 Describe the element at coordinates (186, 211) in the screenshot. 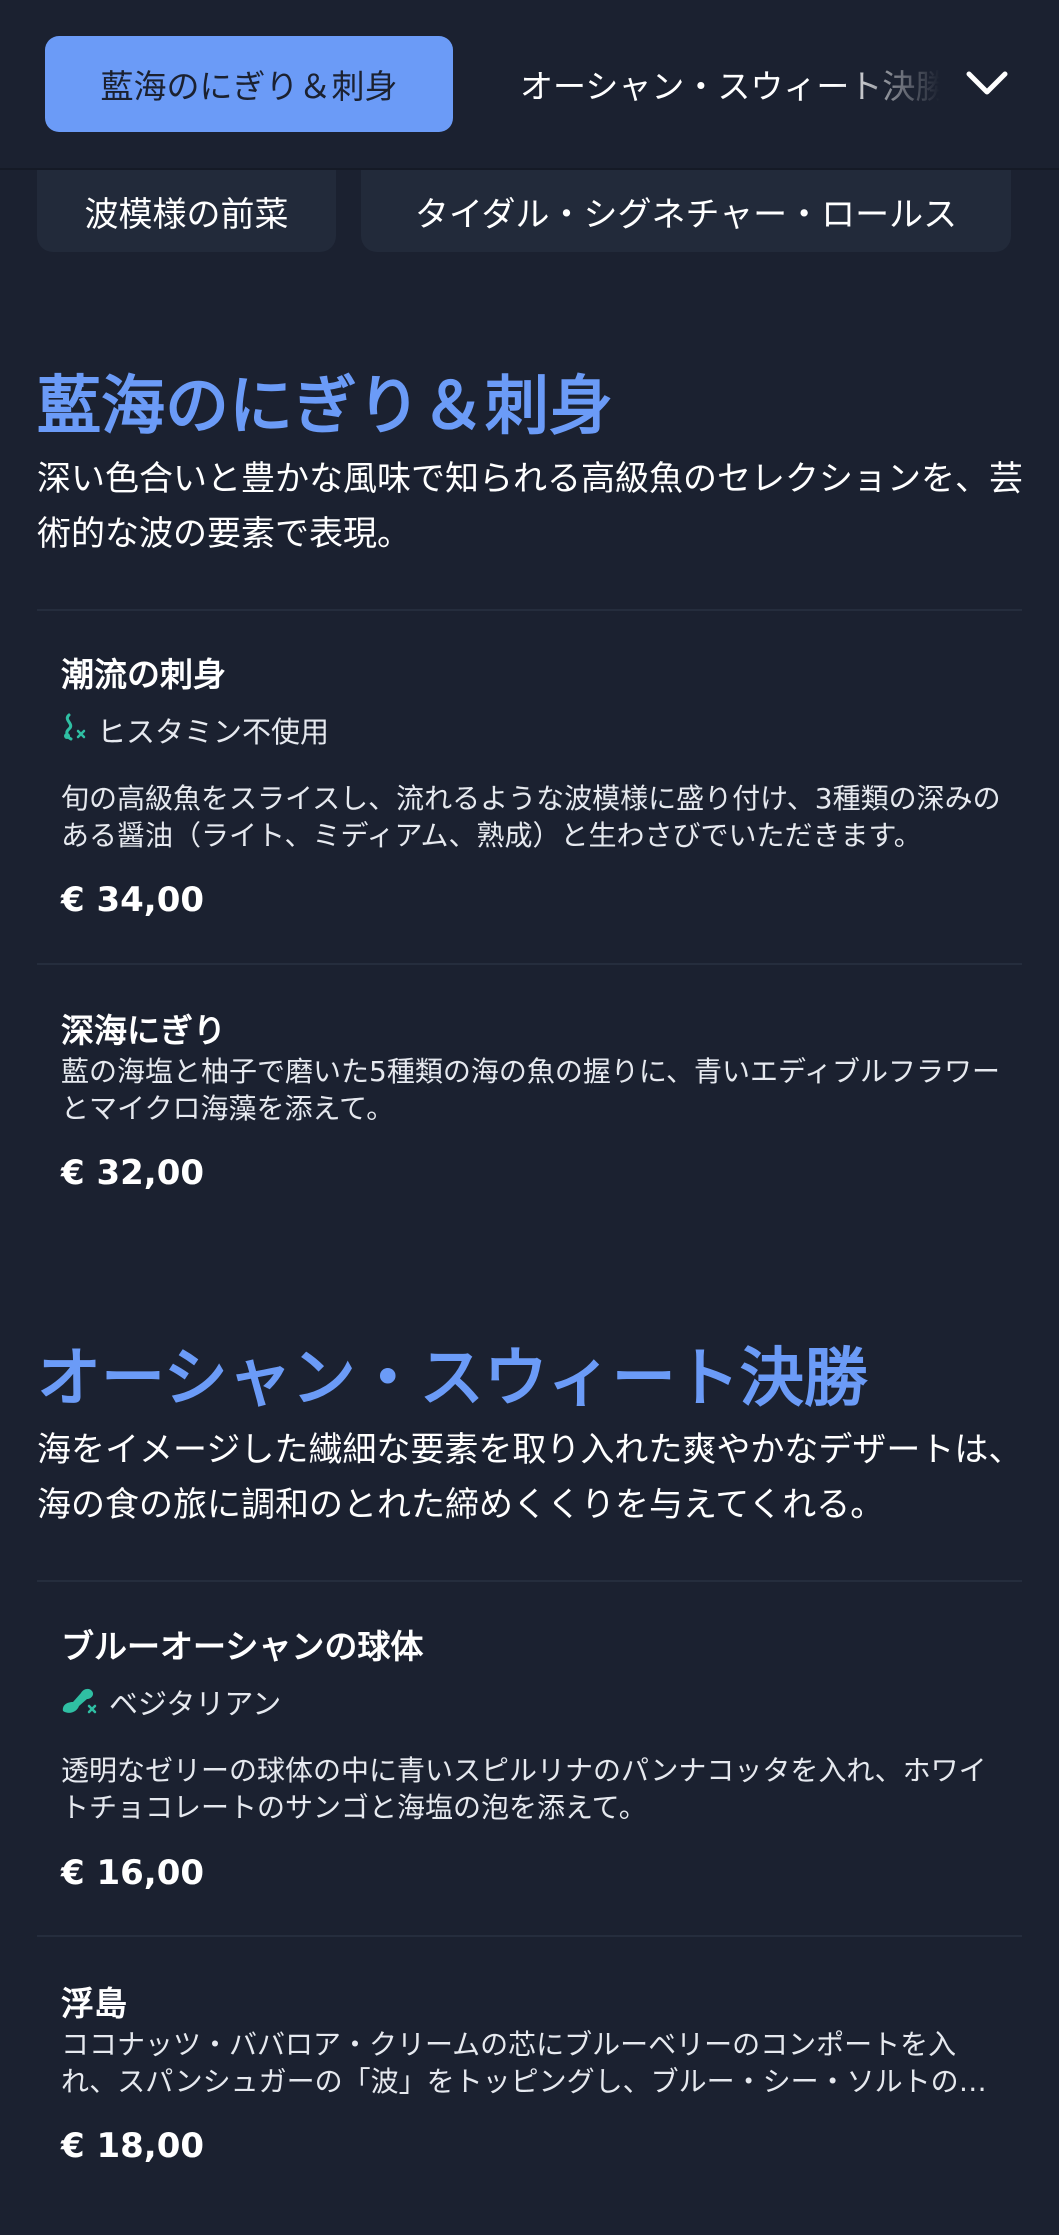

I see `tab-wave-appetizers: 波模様の前菜` at that location.